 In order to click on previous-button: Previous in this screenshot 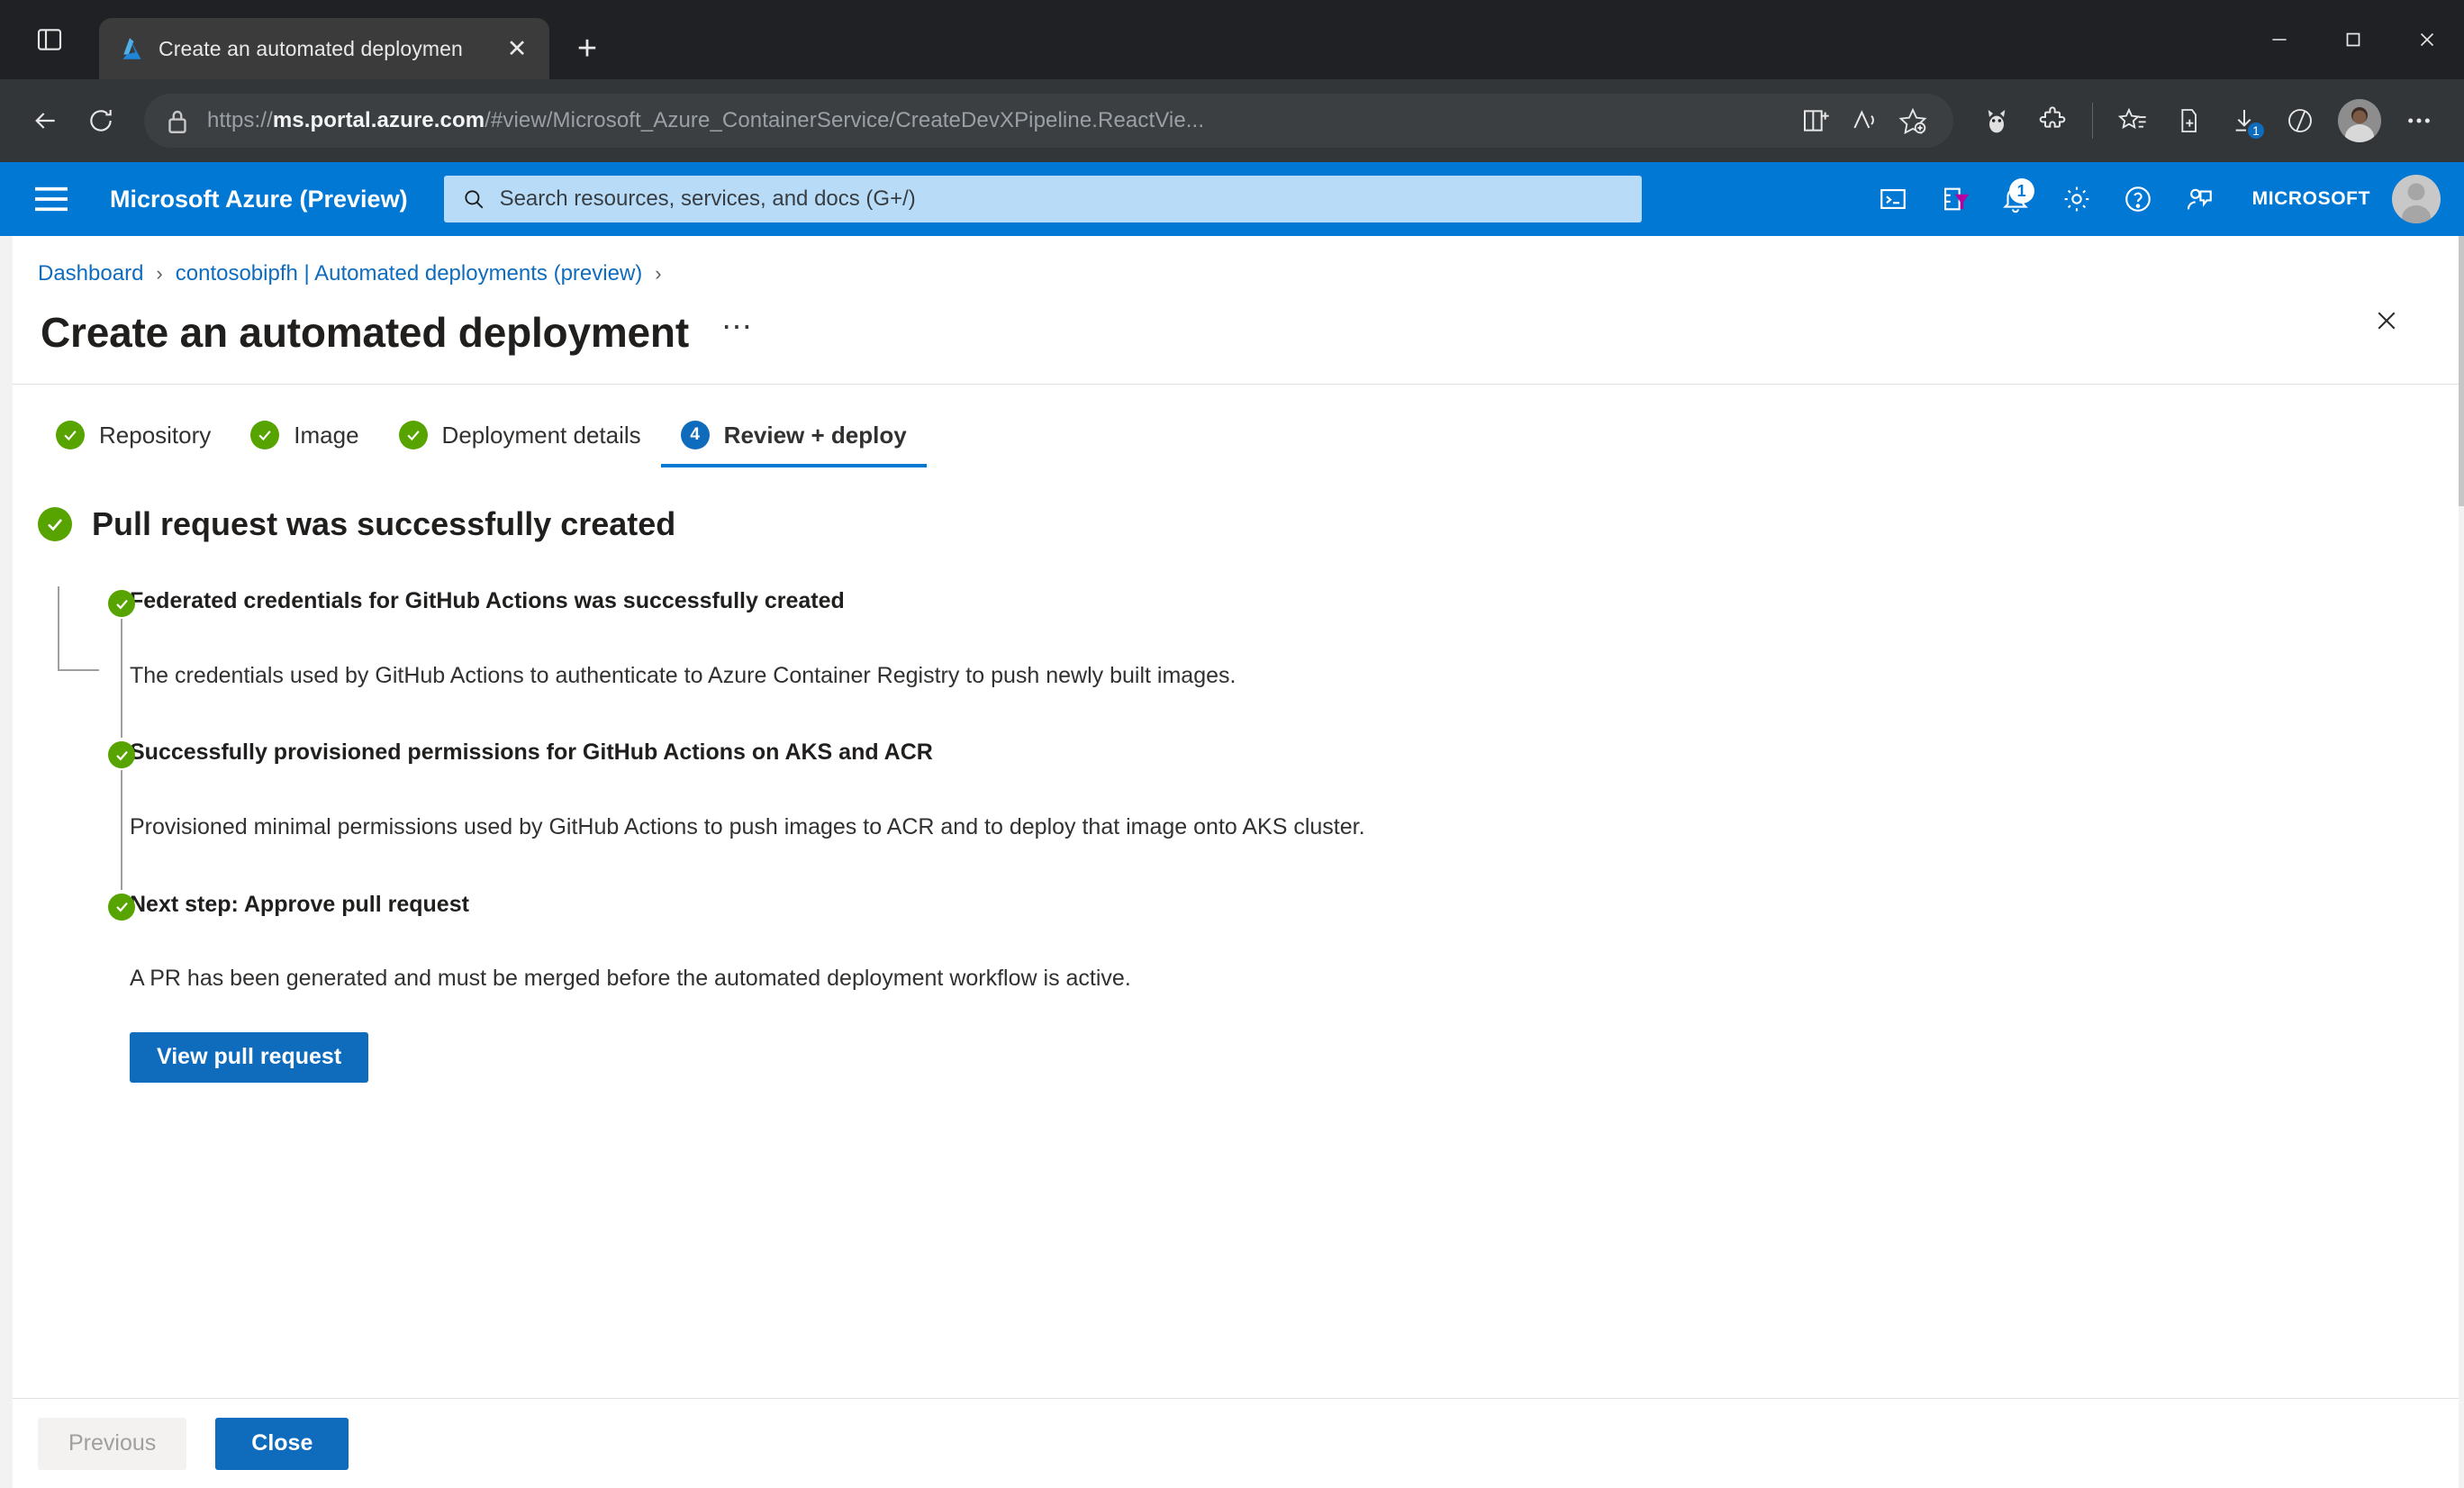, I will do `click(112, 1443)`.